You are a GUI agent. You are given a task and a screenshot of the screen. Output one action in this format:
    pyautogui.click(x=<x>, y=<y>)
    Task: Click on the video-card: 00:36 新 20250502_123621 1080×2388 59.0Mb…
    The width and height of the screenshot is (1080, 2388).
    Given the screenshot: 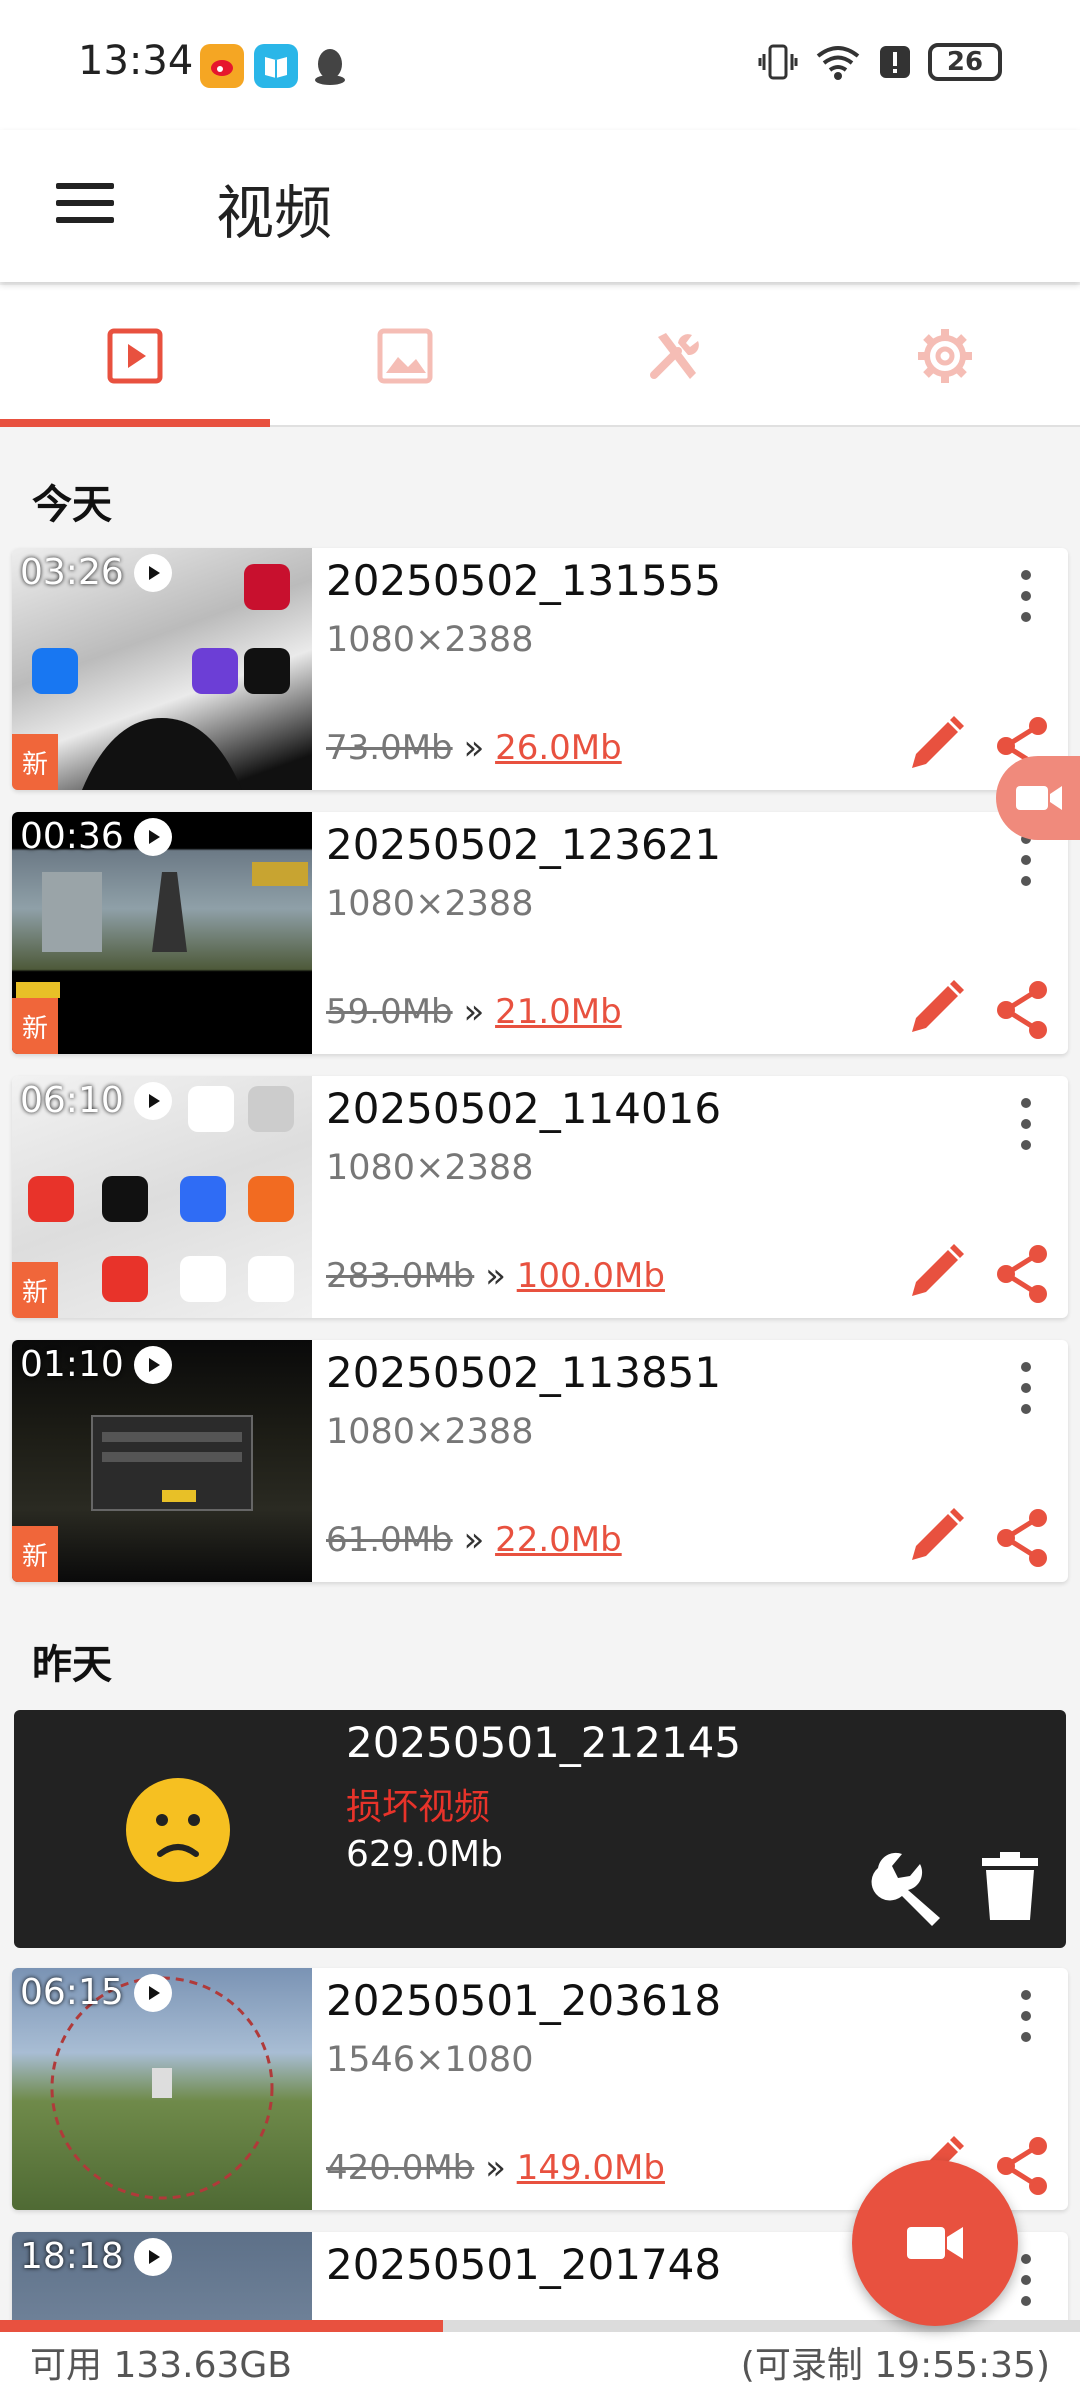 What is the action you would take?
    pyautogui.click(x=540, y=933)
    